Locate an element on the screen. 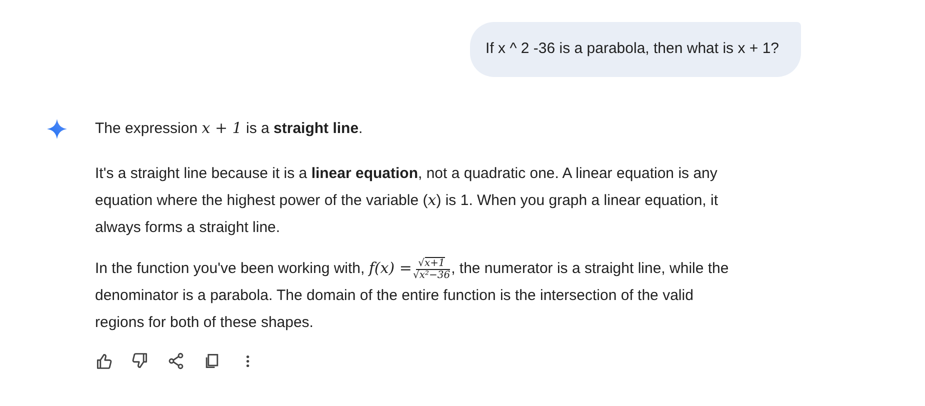 The width and height of the screenshot is (925, 406). thumbs-down-icon is located at coordinates (140, 361).